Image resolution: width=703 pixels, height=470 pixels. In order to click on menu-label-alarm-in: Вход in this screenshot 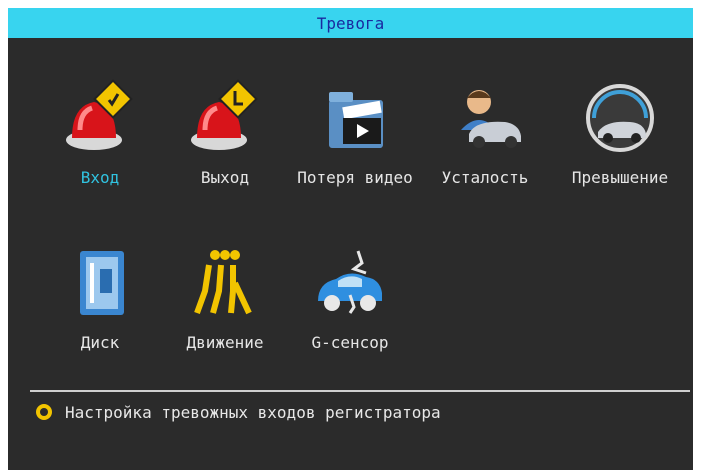, I will do `click(100, 177)`.